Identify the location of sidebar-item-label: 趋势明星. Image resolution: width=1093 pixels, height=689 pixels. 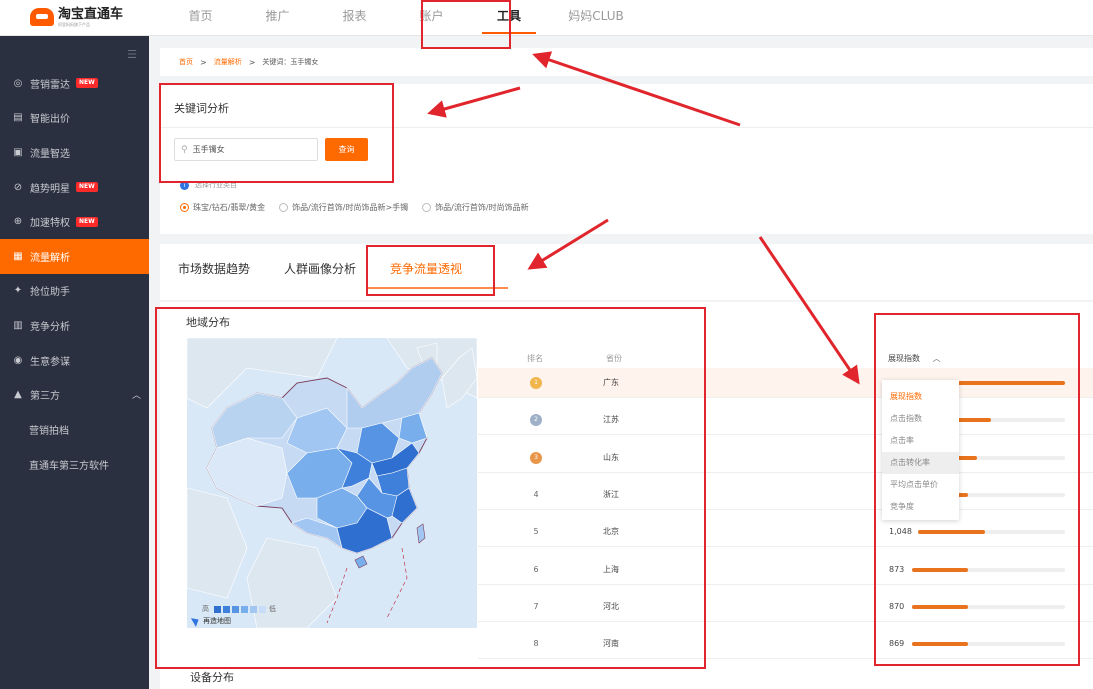
(50, 189).